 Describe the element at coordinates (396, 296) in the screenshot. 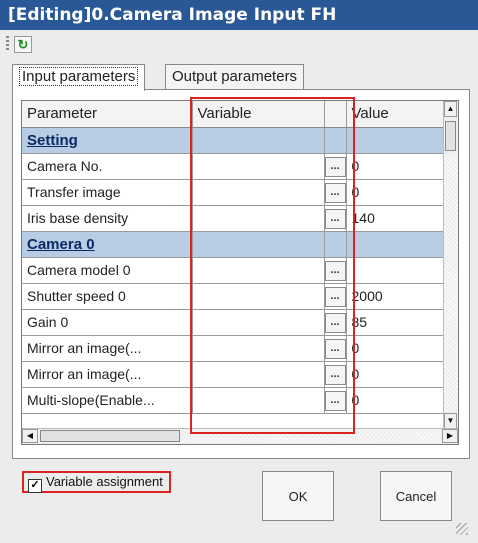

I see `value-cell: 2000` at that location.